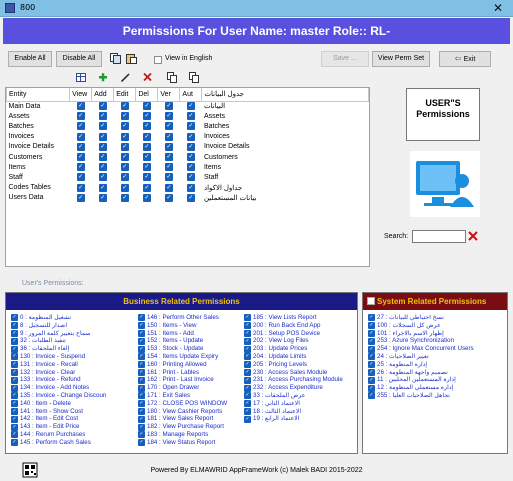 This screenshot has width=513, height=481. I want to click on permission-item: ✓ 172 : CLOSE POS WINDOW, so click(195, 404).